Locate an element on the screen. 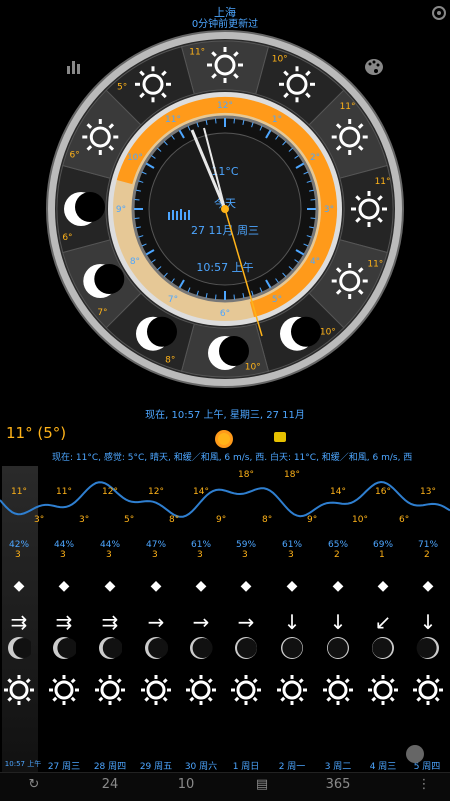  ring-hour-label: 5° is located at coordinates (277, 300).